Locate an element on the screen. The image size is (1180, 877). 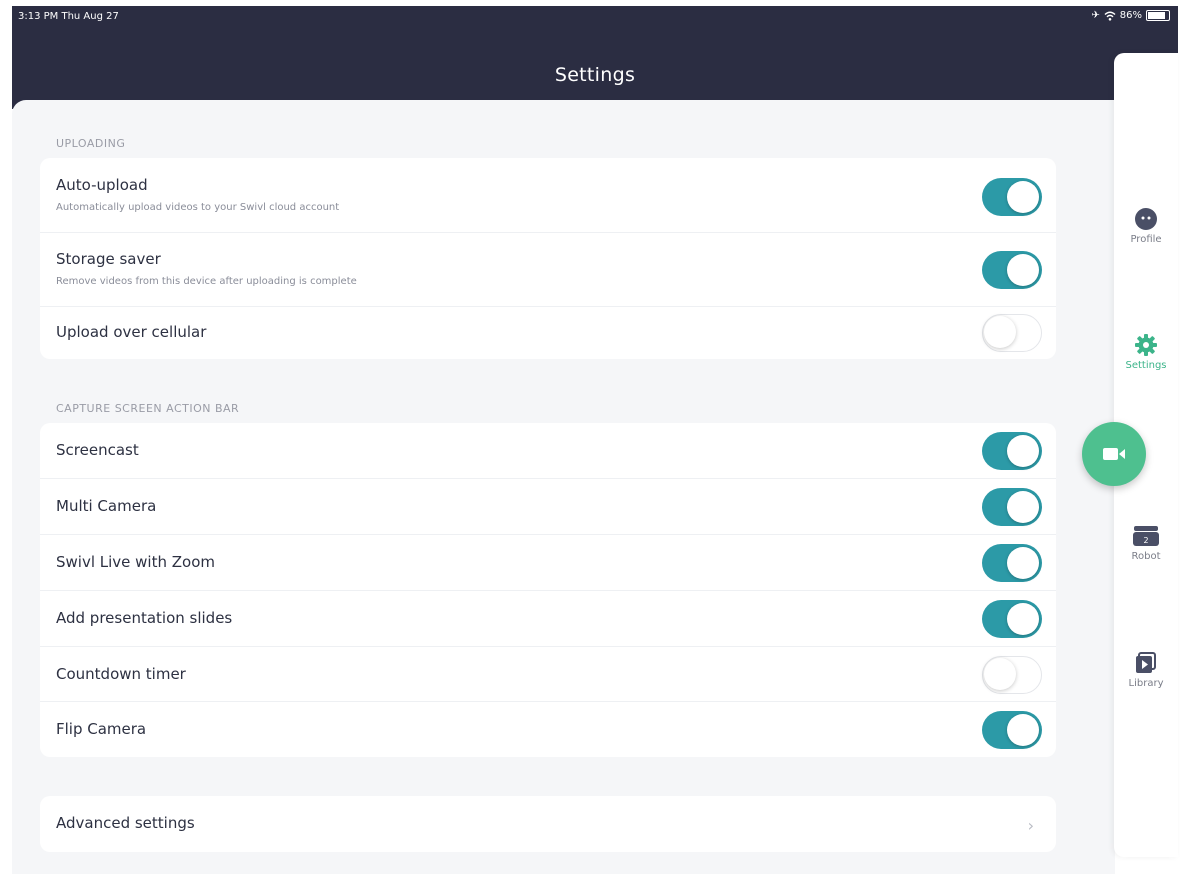
battery-percent: 86% is located at coordinates (1130, 15).